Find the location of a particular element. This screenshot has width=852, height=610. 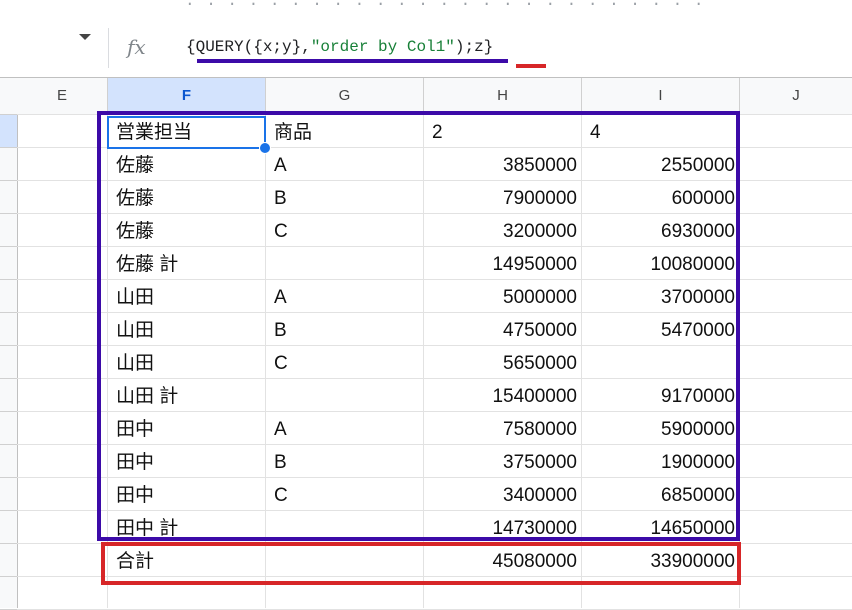

formula-input: {QUERY({x;y},"order by Col1");z} is located at coordinates (339, 47).